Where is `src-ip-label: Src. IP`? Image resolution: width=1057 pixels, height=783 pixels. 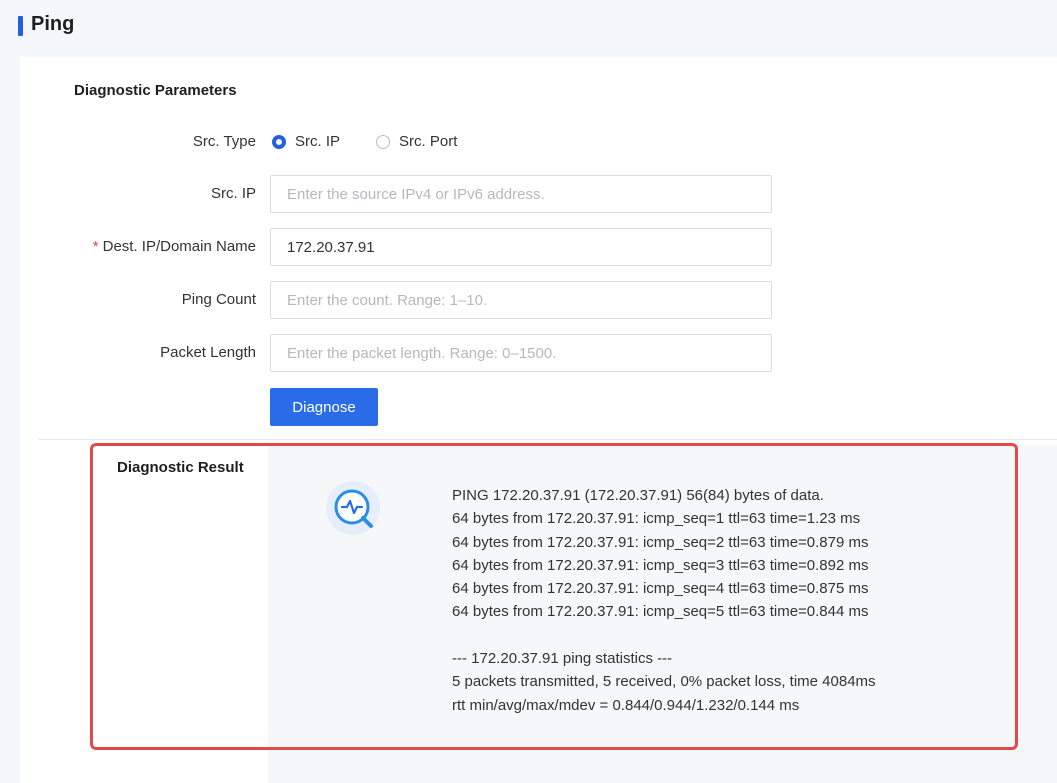 src-ip-label: Src. IP is located at coordinates (233, 193).